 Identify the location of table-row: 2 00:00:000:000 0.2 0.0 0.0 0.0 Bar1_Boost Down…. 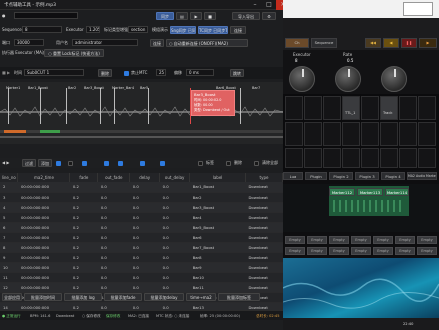
(141, 187).